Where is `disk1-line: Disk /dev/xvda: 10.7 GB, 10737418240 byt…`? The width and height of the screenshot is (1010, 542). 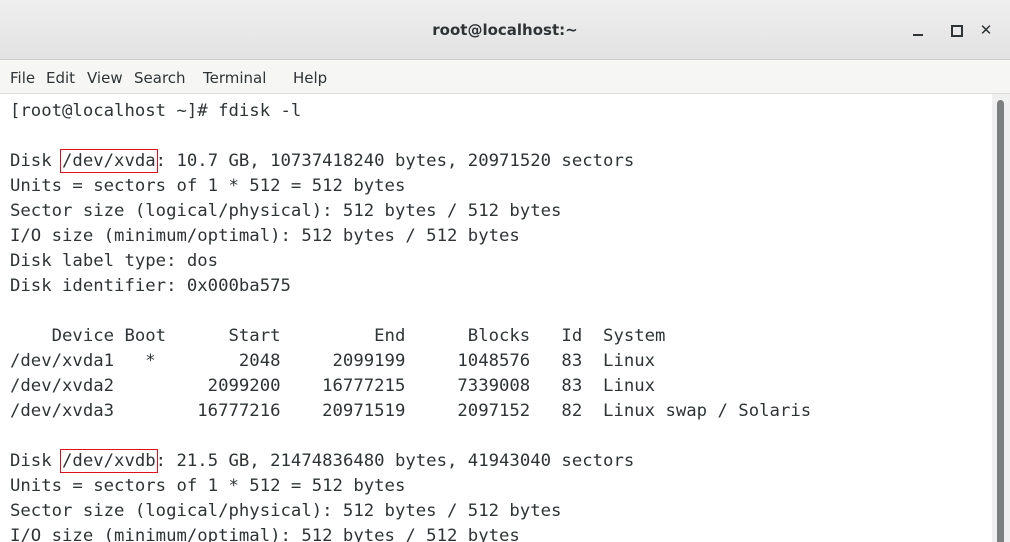
disk1-line: Disk /dev/xvda: 10.7 GB, 10737418240 byt… is located at coordinates (322, 161).